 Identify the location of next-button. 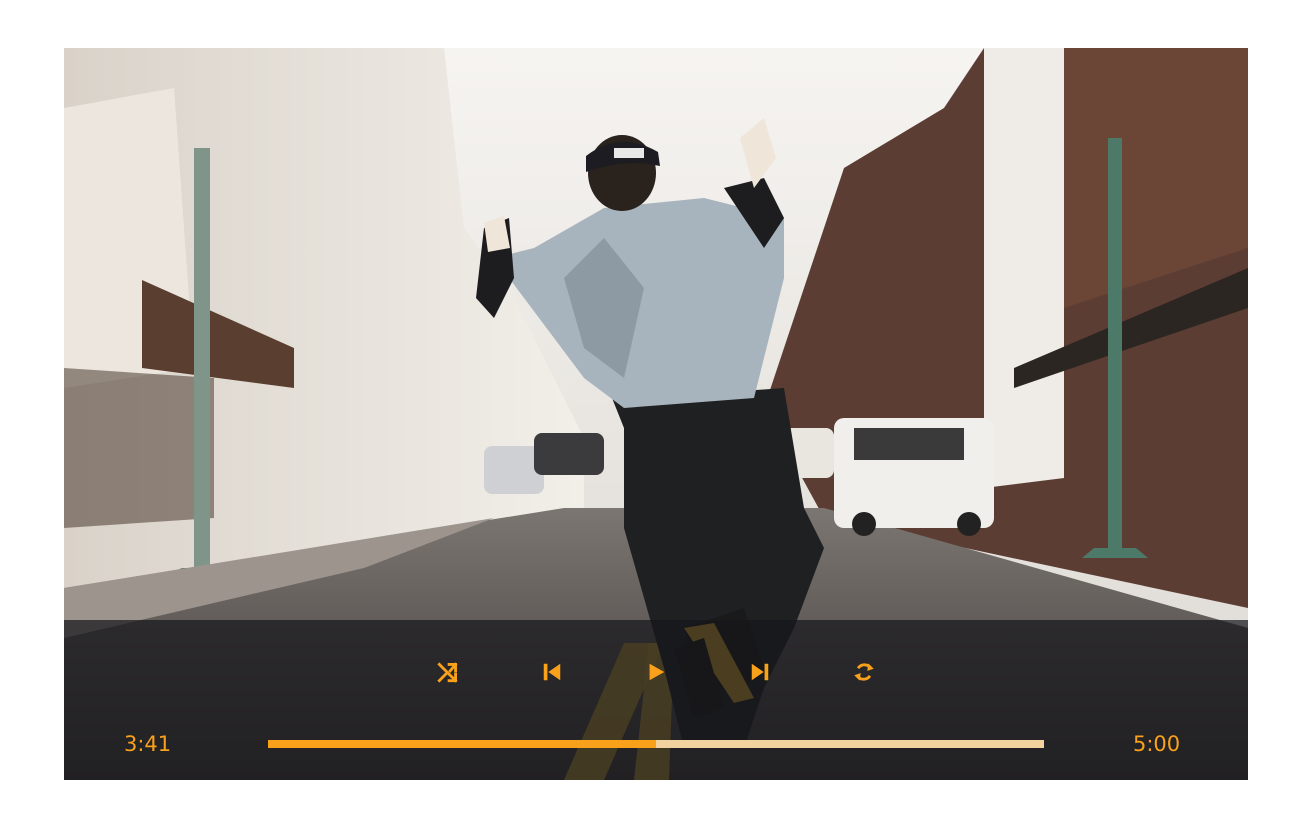
(760, 672).